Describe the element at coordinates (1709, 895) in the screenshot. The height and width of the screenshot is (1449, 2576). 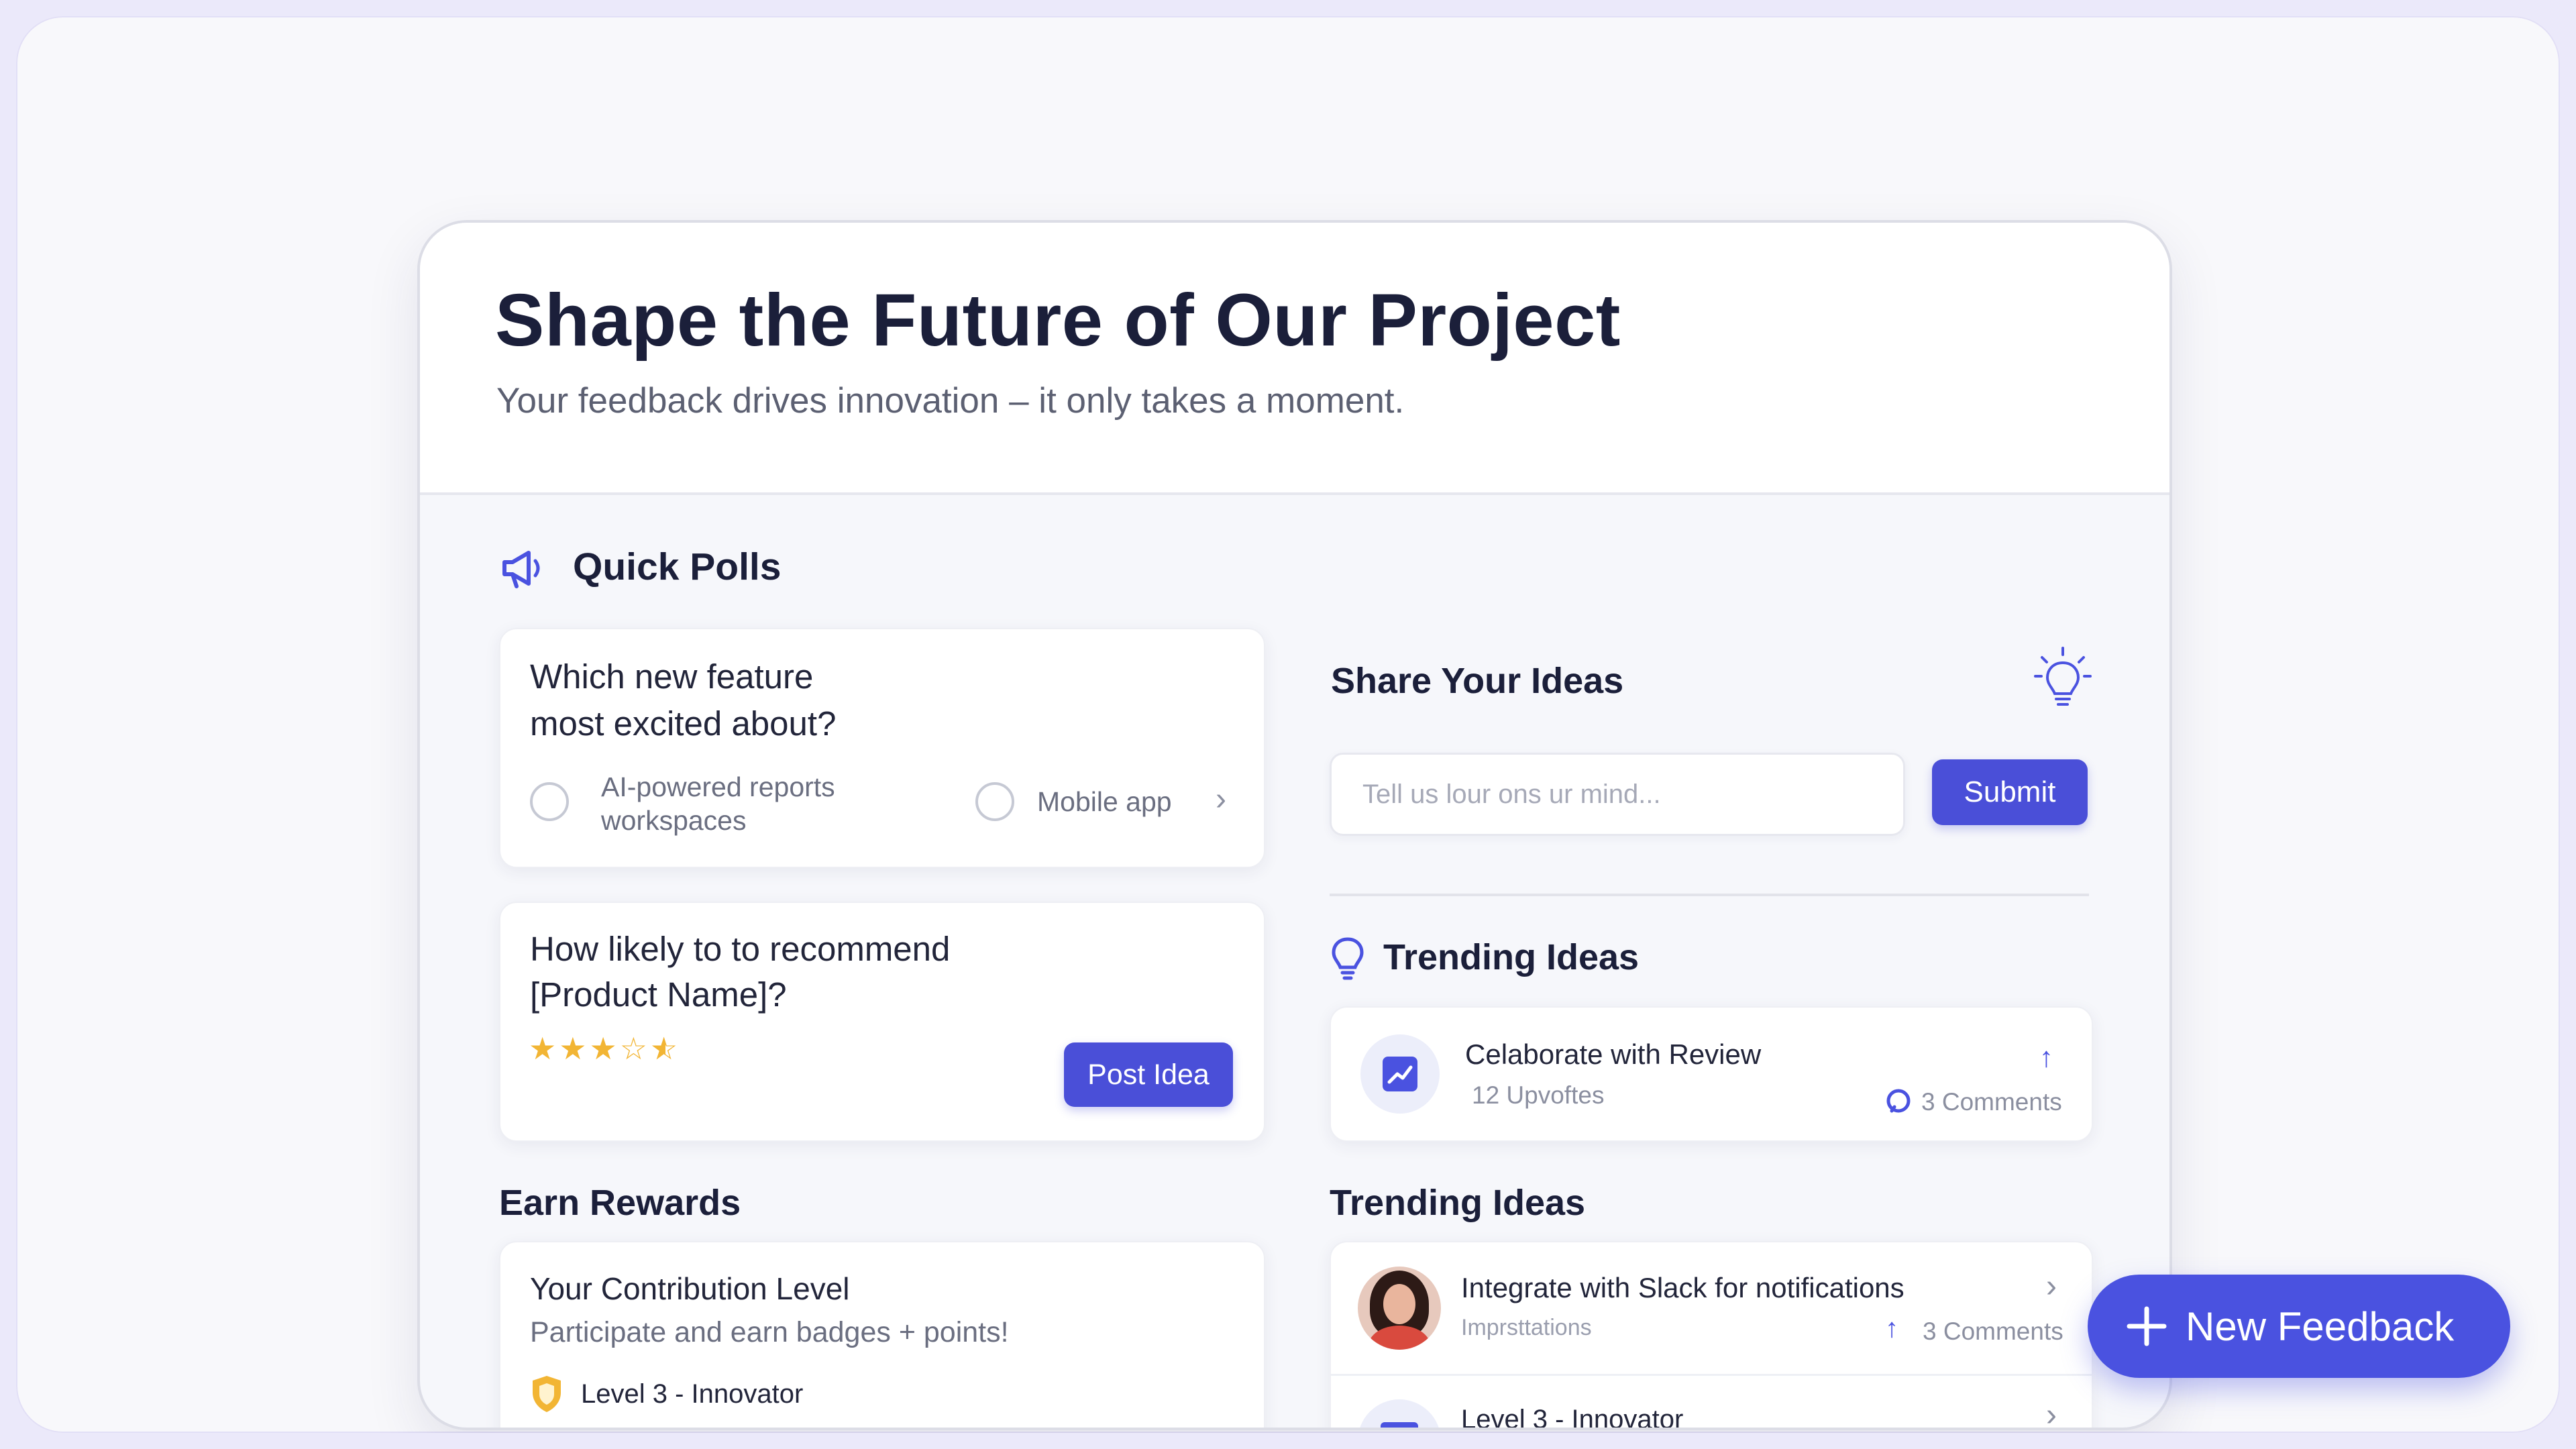
I see `divider` at that location.